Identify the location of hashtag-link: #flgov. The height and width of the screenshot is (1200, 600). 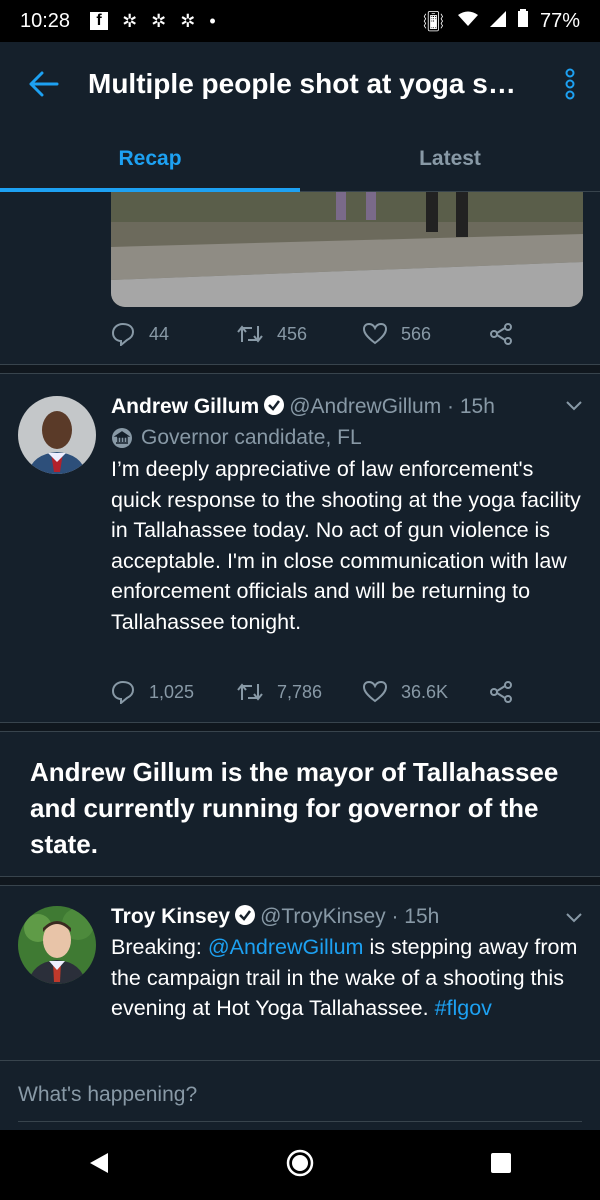
(463, 1008).